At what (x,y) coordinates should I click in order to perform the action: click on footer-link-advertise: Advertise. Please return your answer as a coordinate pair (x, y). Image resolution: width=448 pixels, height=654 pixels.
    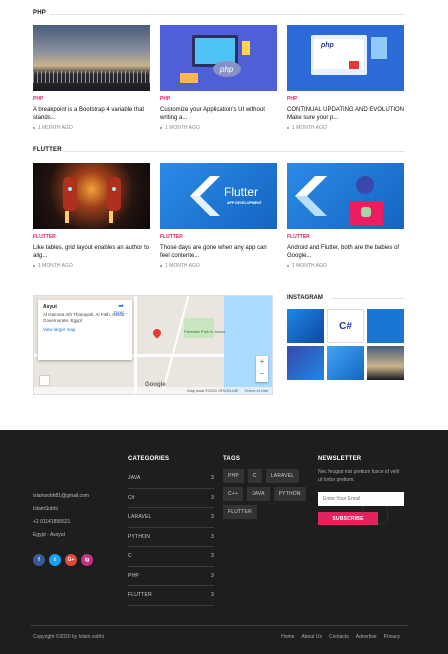
    Looking at the image, I should click on (366, 637).